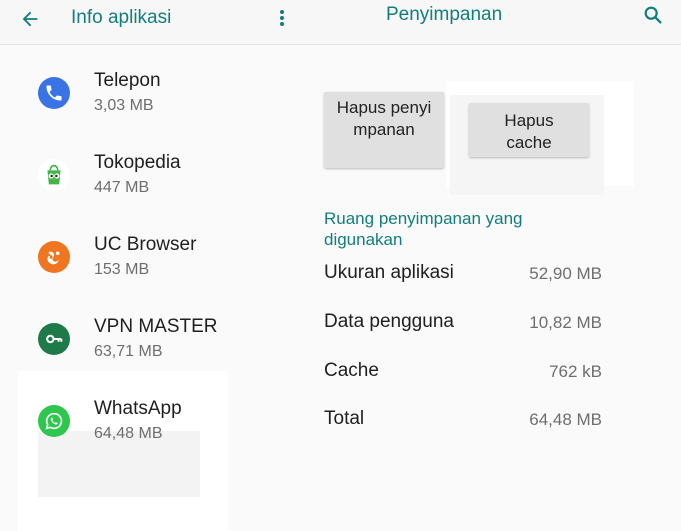 The width and height of the screenshot is (681, 531). I want to click on row-label: Cache, so click(351, 370).